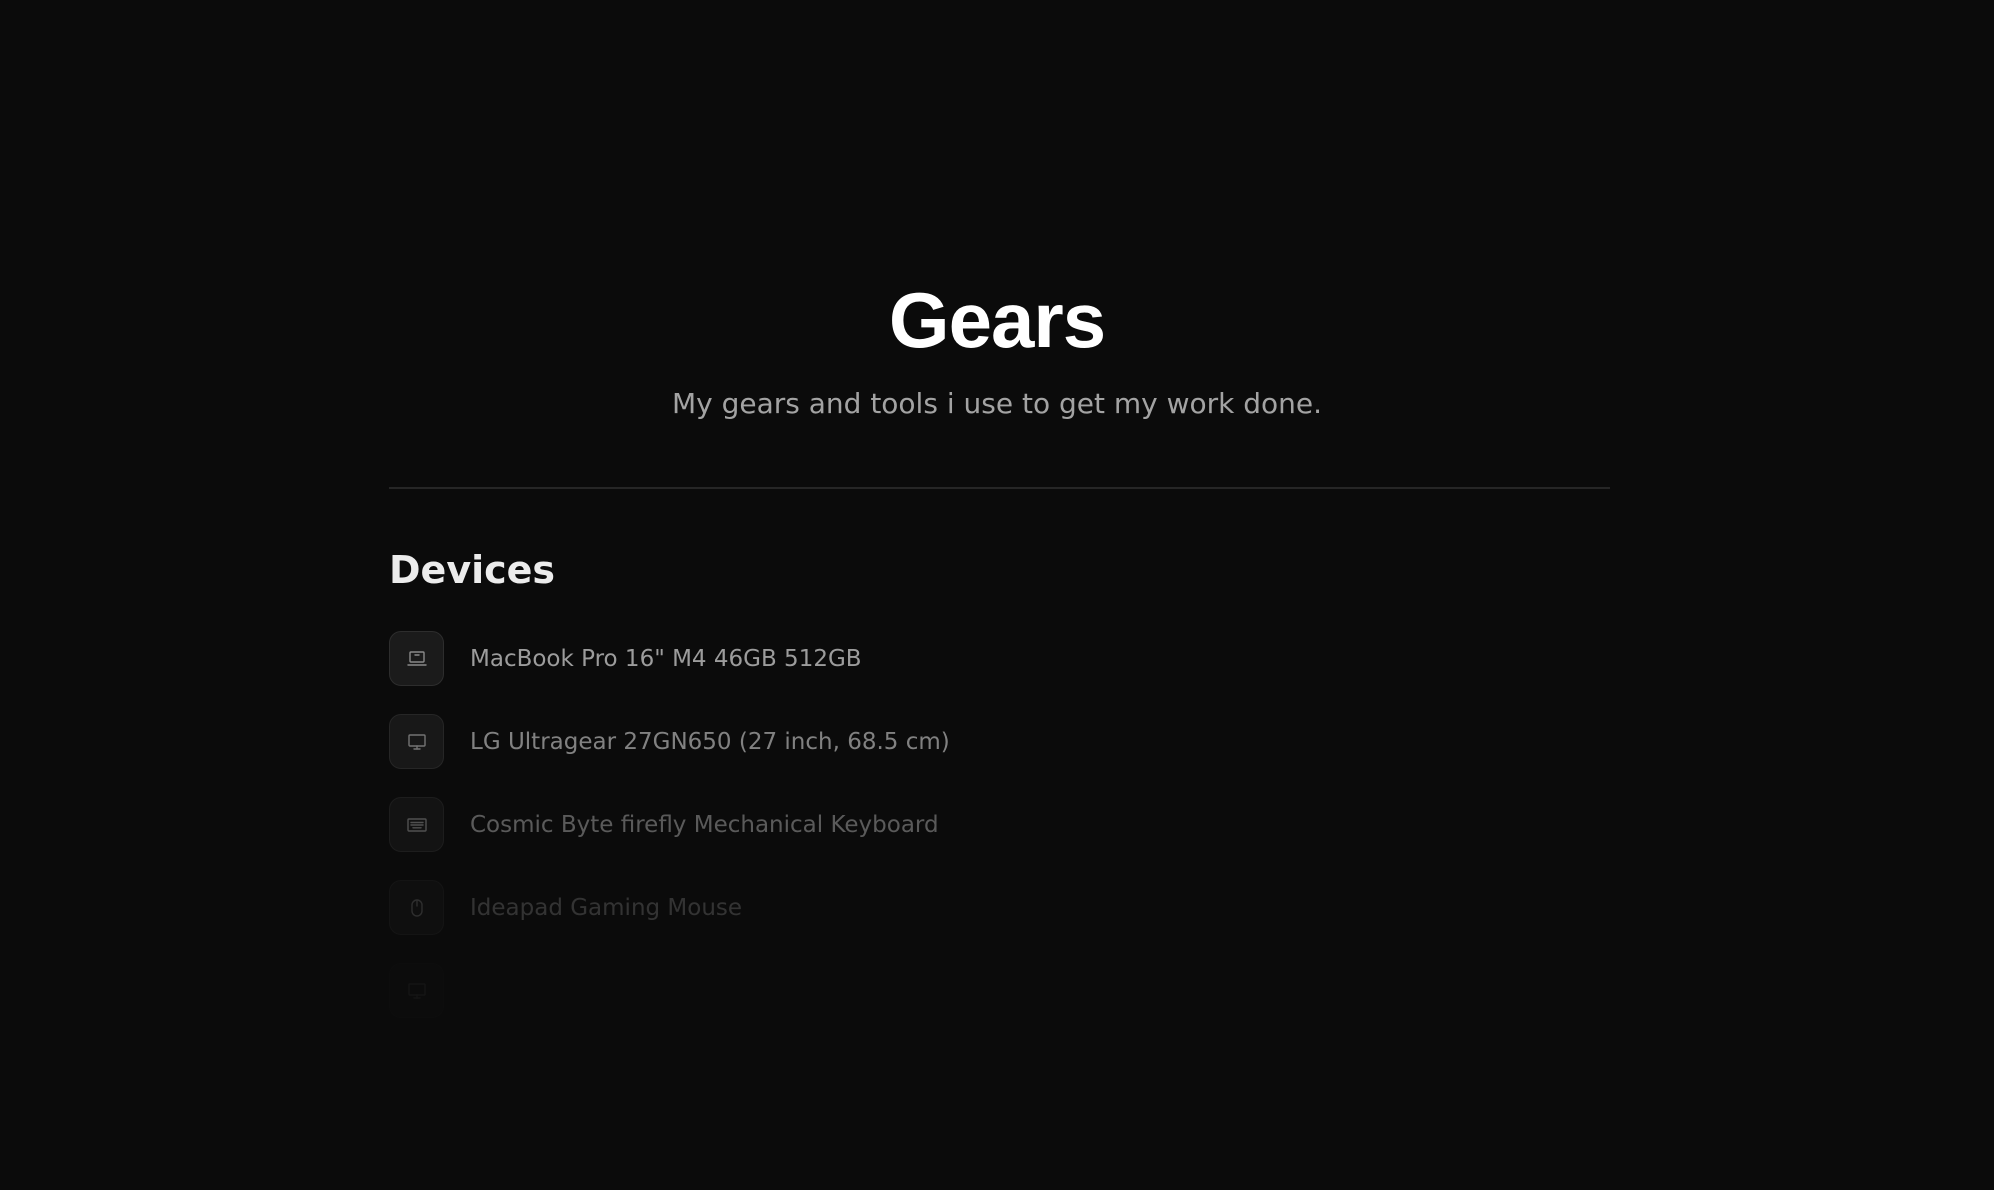 The height and width of the screenshot is (1190, 1994). Describe the element at coordinates (606, 907) in the screenshot. I see `list-item-label: Ideapad Gaming Mouse` at that location.